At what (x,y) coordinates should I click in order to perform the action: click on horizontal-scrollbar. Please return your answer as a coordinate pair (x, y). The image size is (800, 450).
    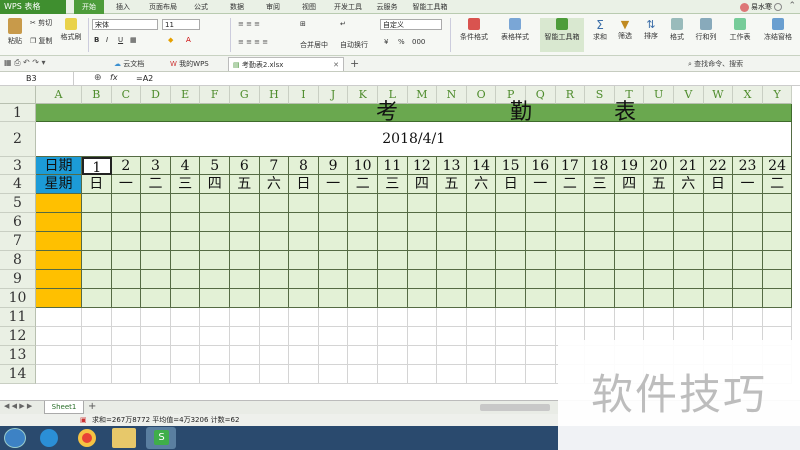
    Looking at the image, I should click on (515, 407).